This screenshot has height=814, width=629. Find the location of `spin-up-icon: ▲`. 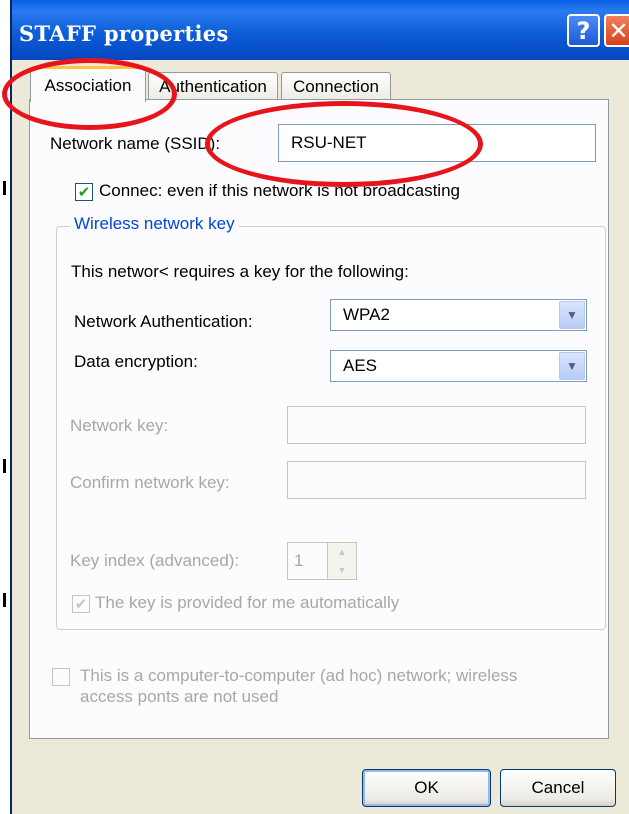

spin-up-icon: ▲ is located at coordinates (342, 552).